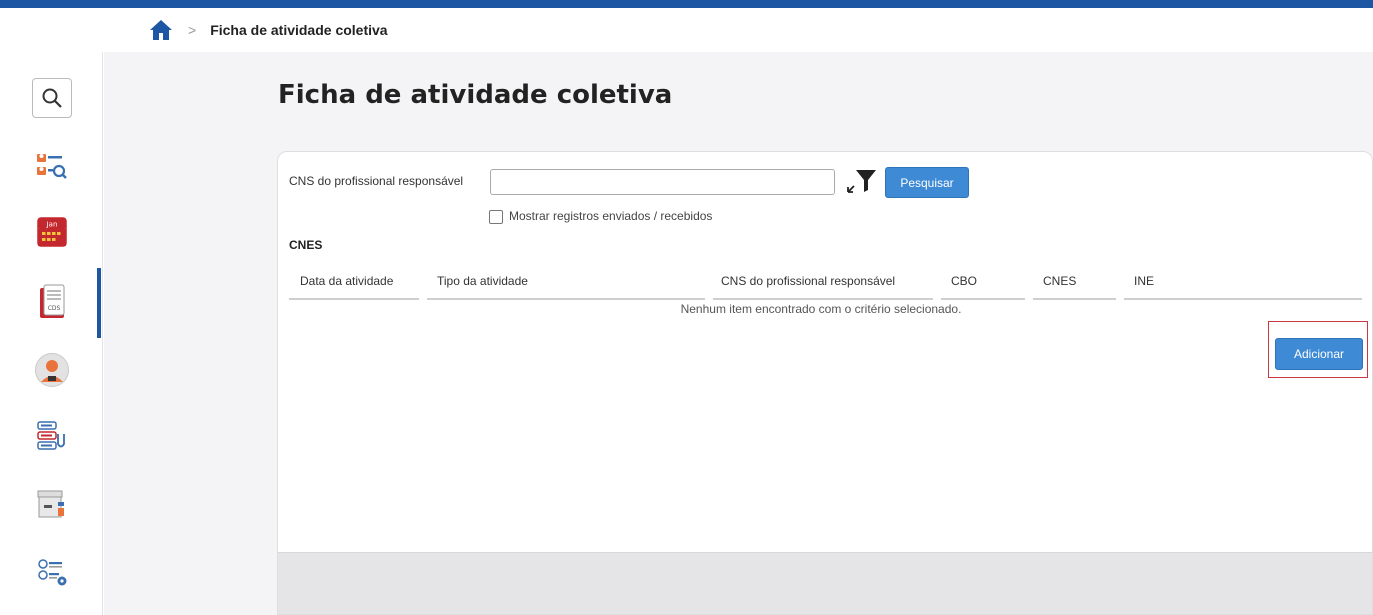  I want to click on user-avatar-icon, so click(52, 370).